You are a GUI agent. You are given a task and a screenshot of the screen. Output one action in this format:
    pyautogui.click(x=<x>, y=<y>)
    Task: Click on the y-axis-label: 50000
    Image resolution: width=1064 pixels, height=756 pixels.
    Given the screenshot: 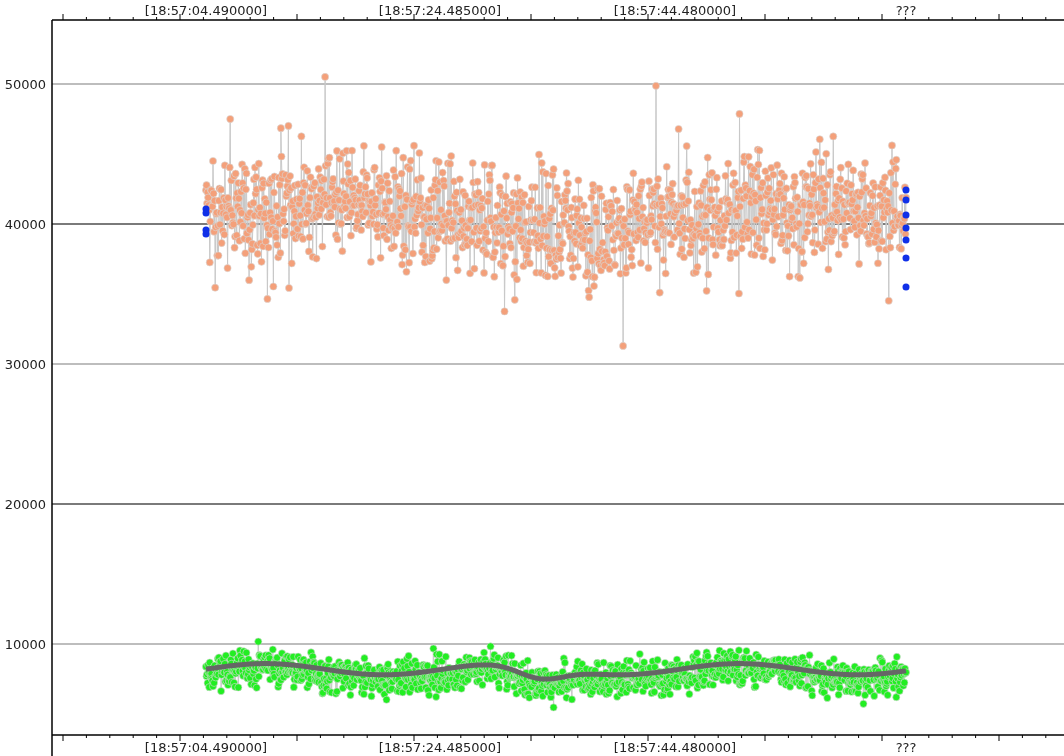 What is the action you would take?
    pyautogui.click(x=25, y=84)
    